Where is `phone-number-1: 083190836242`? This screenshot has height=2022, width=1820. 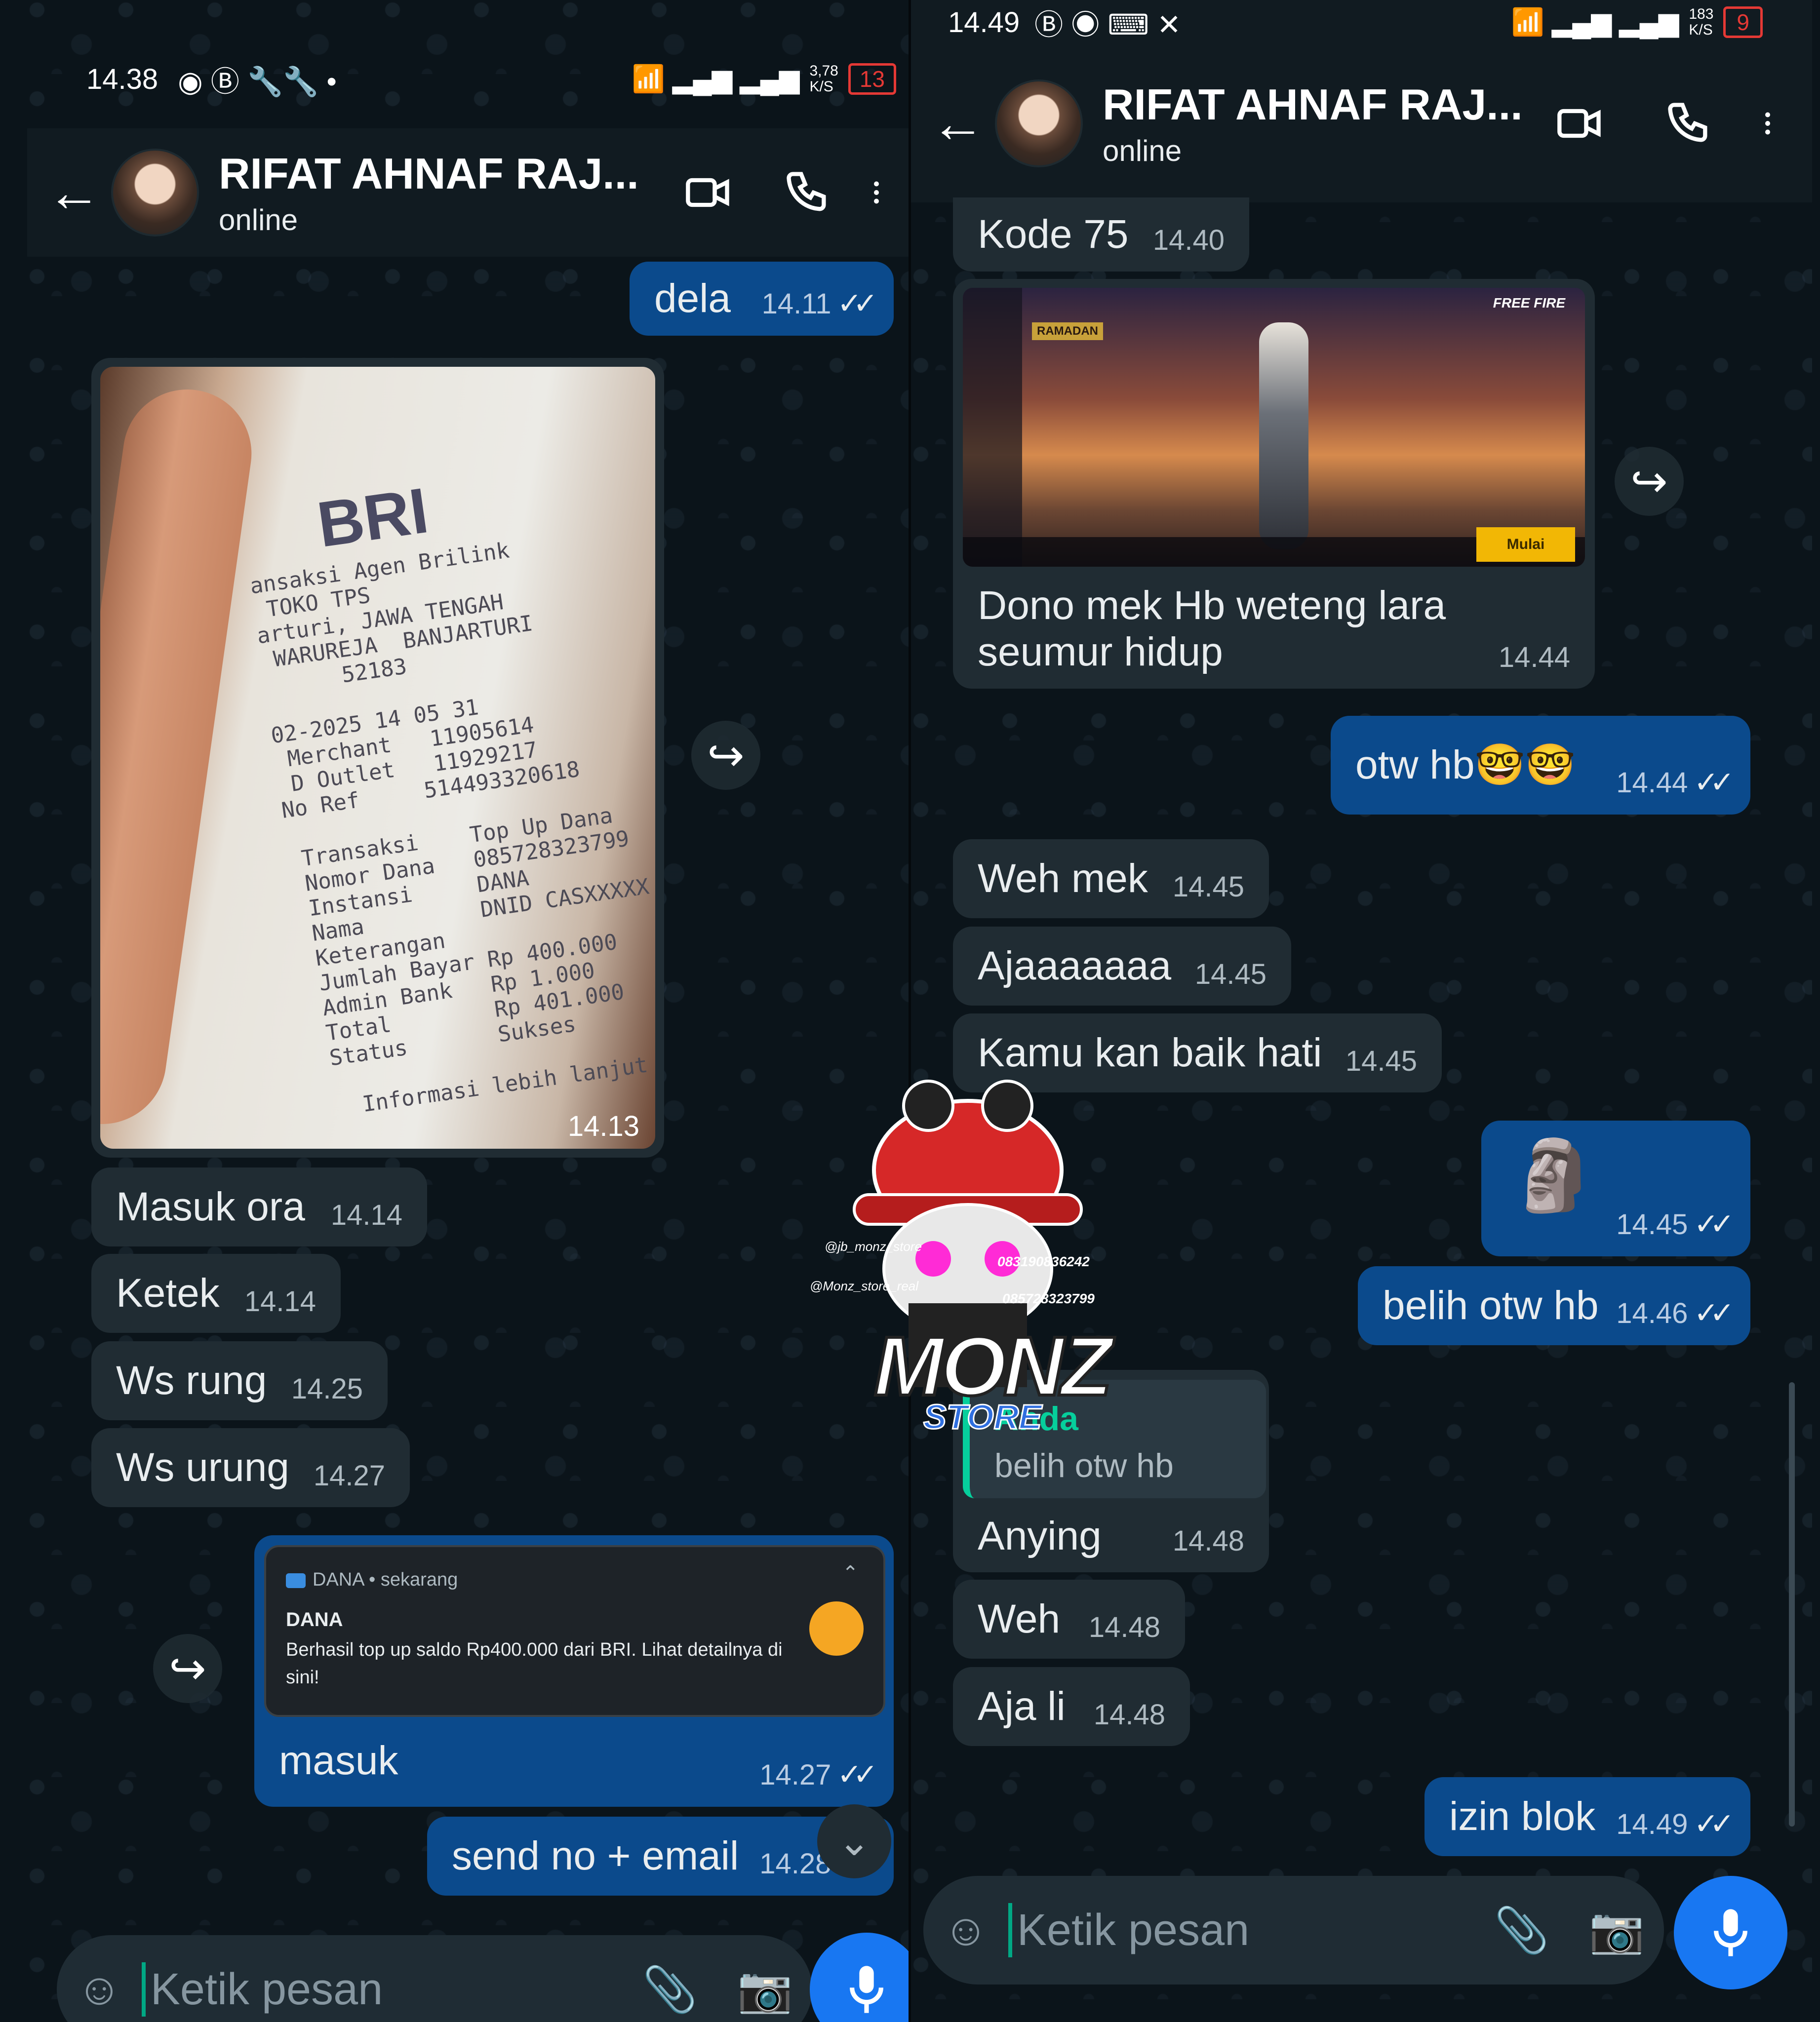
phone-number-1: 083190836242 is located at coordinates (1043, 1261).